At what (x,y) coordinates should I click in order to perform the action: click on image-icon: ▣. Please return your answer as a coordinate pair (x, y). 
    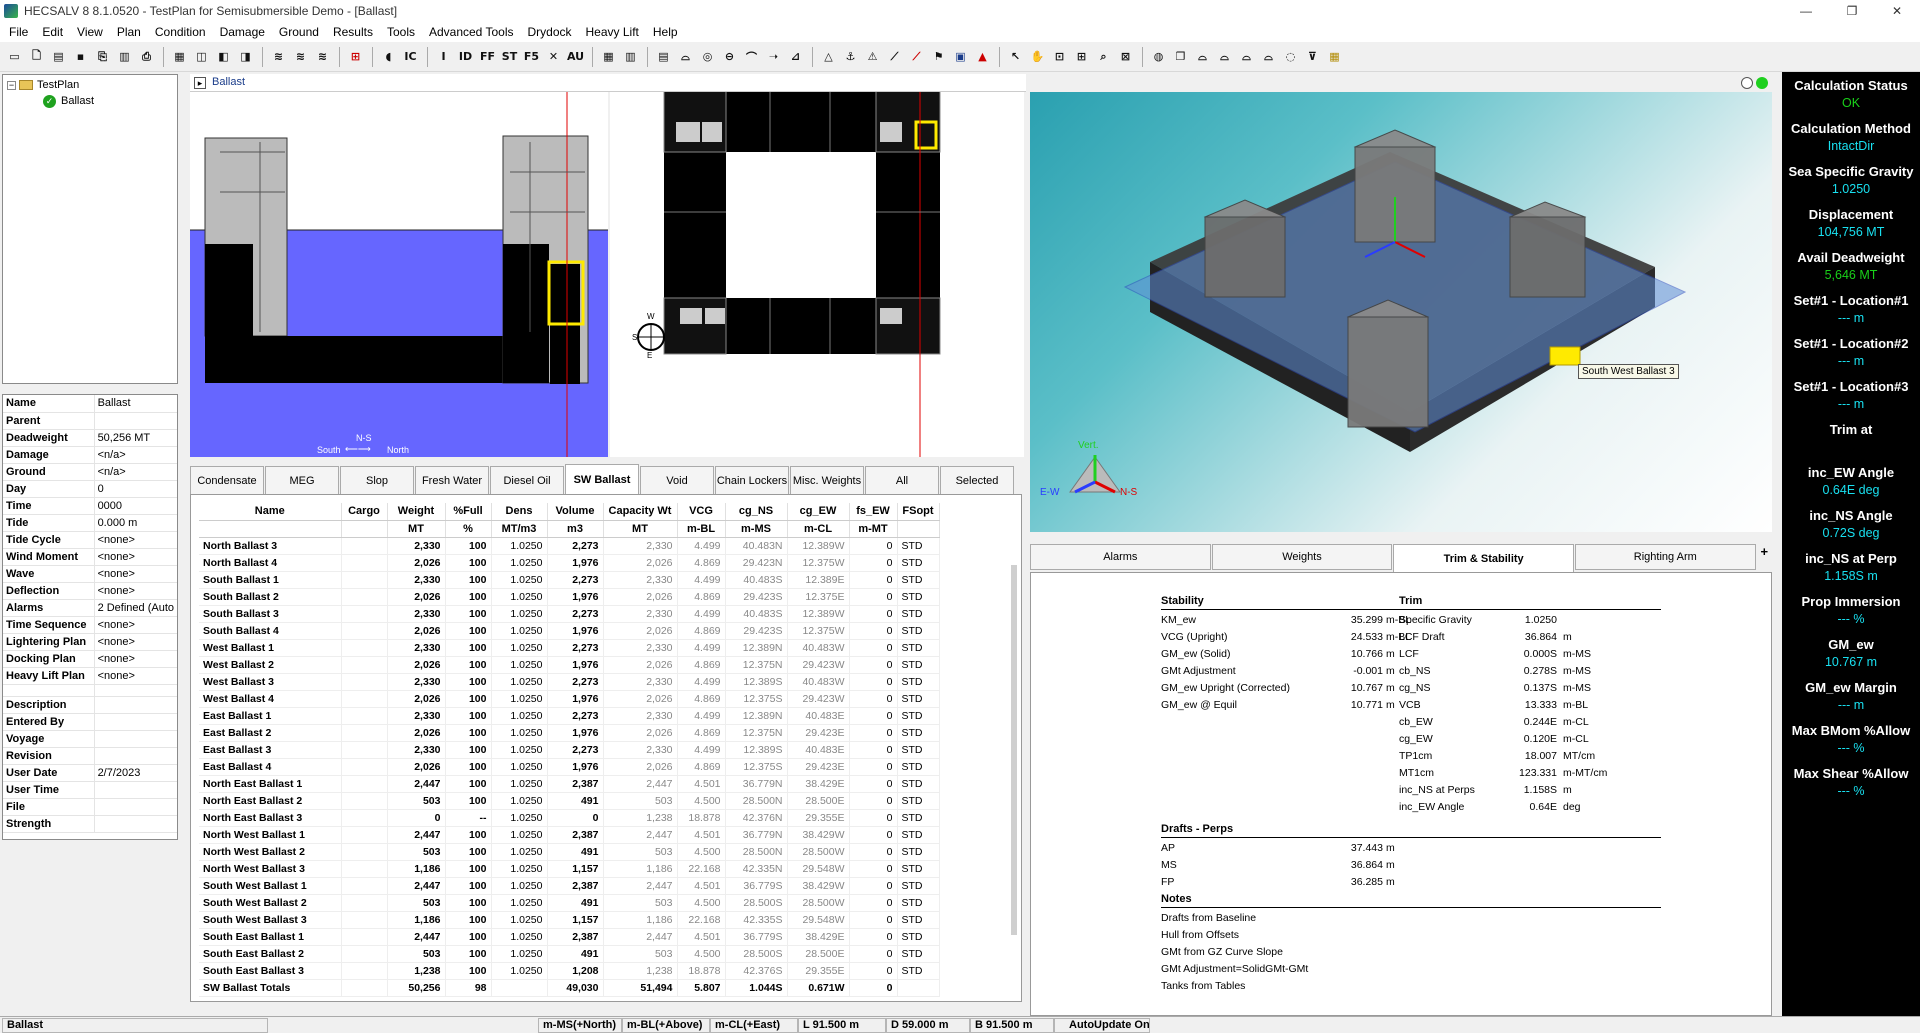
    Looking at the image, I should click on (960, 56).